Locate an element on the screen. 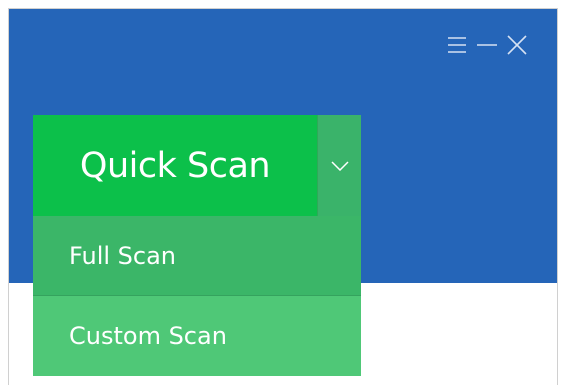 The image size is (566, 385). close-icon is located at coordinates (517, 45).